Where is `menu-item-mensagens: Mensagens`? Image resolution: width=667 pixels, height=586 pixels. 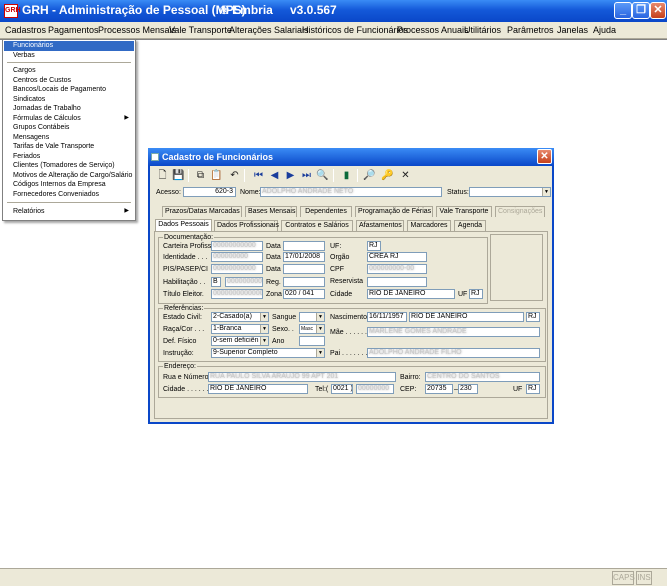 menu-item-mensagens: Mensagens is located at coordinates (69, 138).